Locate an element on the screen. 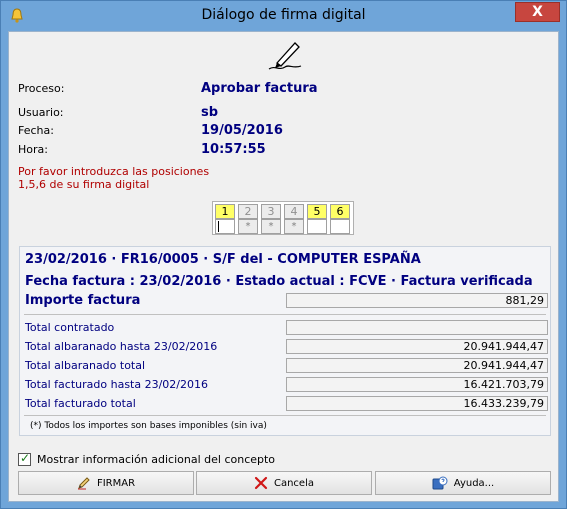  total-albaranado-total-value: 20.941.944,47 is located at coordinates (417, 365).